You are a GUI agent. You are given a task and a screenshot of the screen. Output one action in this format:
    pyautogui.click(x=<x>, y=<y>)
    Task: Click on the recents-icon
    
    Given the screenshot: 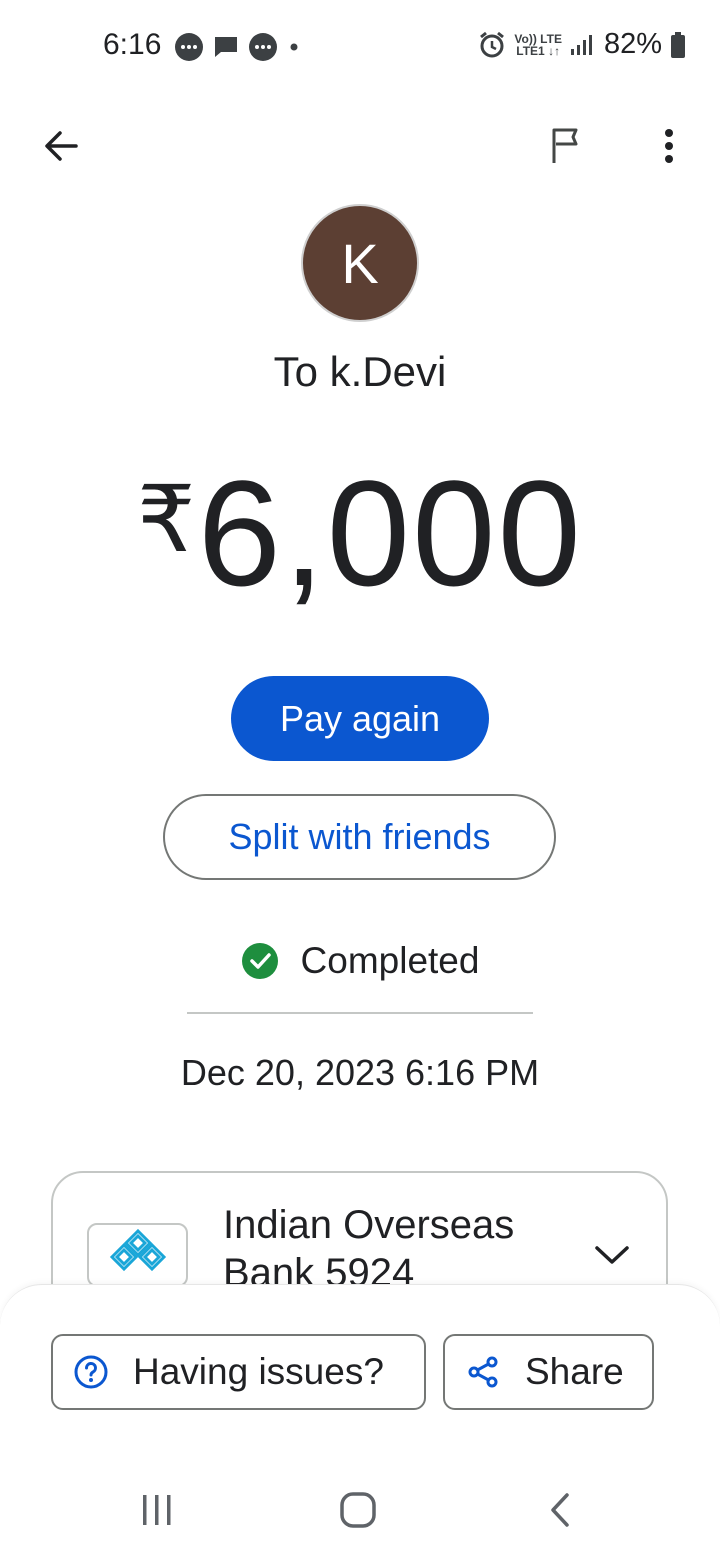 What is the action you would take?
    pyautogui.click(x=157, y=1510)
    